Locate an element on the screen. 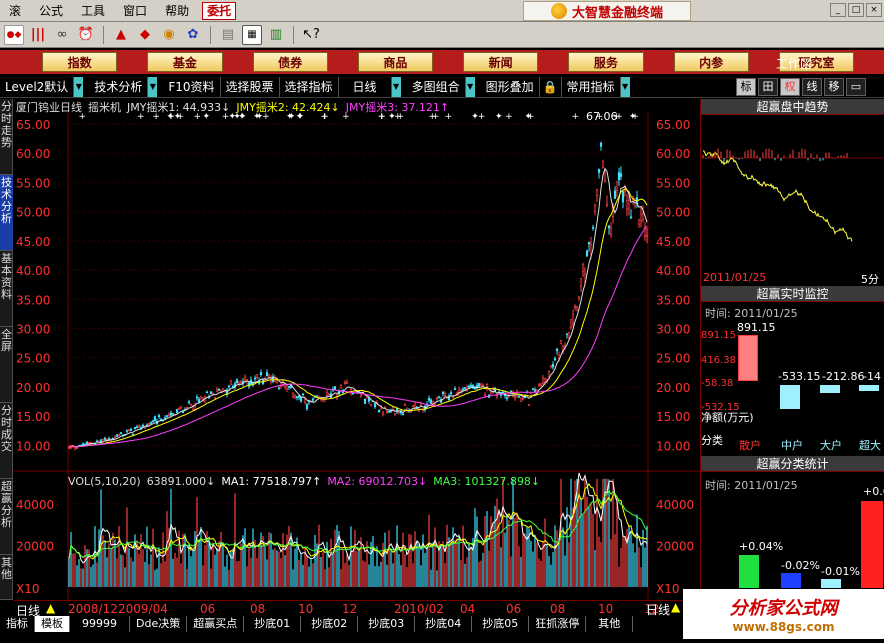 Image resolution: width=884 pixels, height=643 pixels. diamond-icon: ◆ is located at coordinates (145, 35).